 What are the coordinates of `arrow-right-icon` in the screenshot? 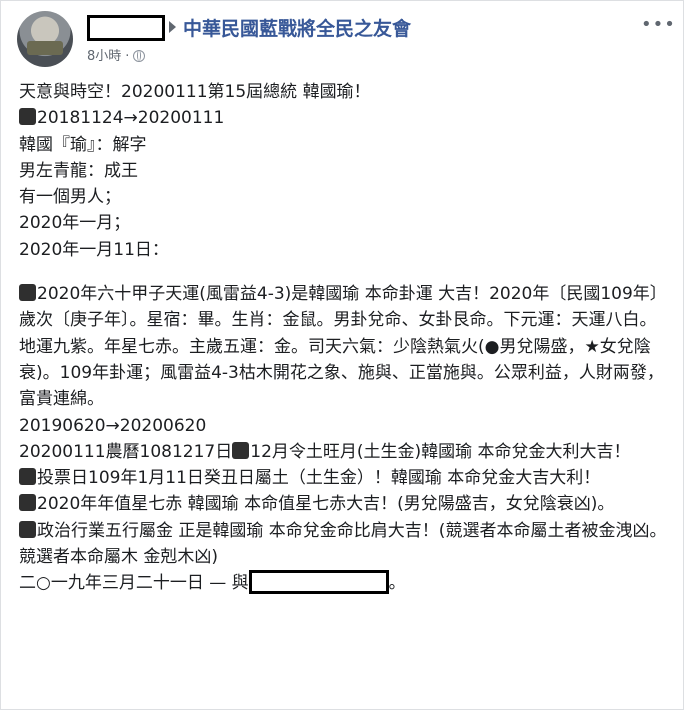 It's located at (172, 27).